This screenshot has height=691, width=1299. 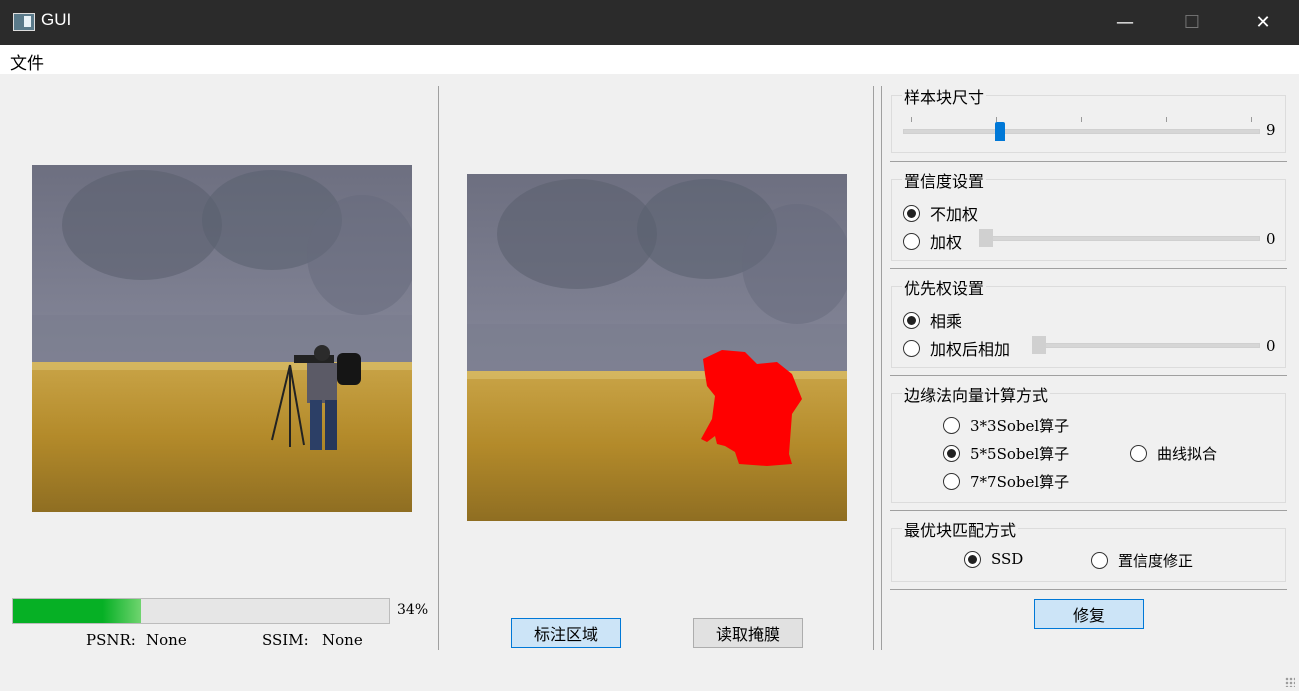 What do you see at coordinates (1039, 345) in the screenshot?
I see `priority-slider-thumb` at bounding box center [1039, 345].